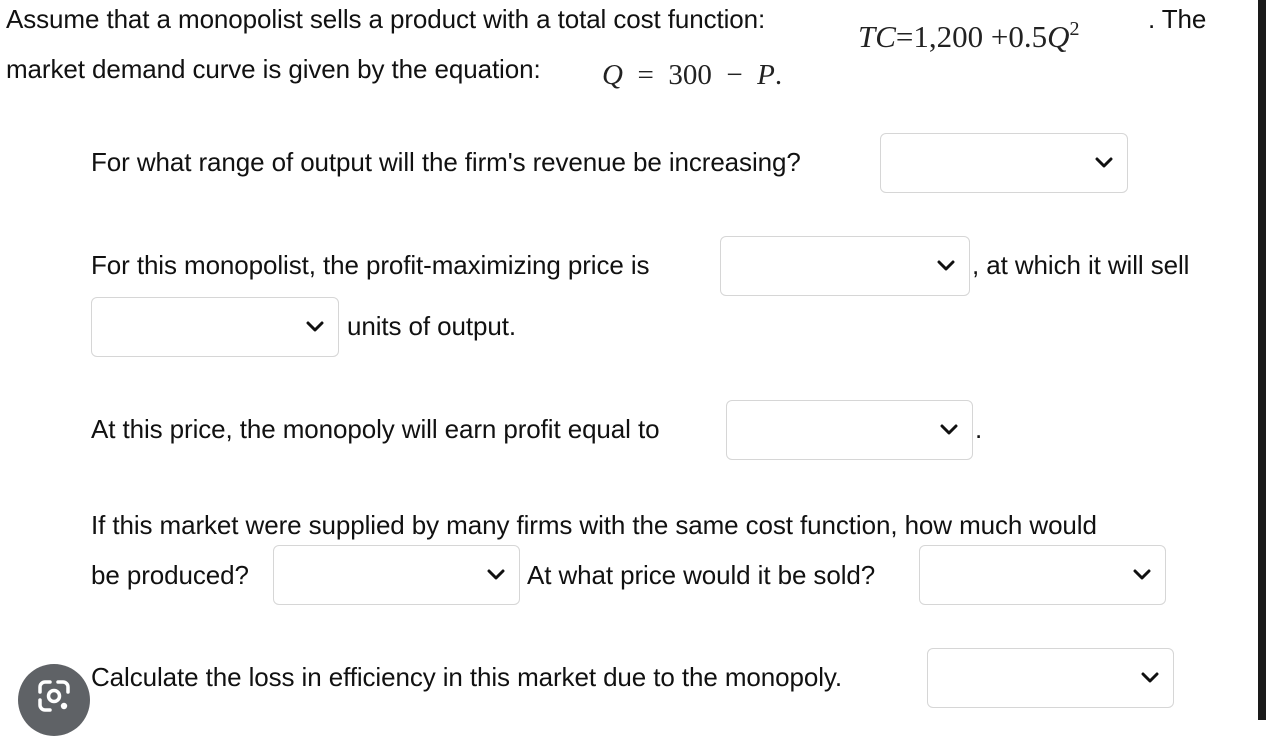 The width and height of the screenshot is (1266, 736). Describe the element at coordinates (396, 575) in the screenshot. I see `q4-competitive-quantity-select` at that location.